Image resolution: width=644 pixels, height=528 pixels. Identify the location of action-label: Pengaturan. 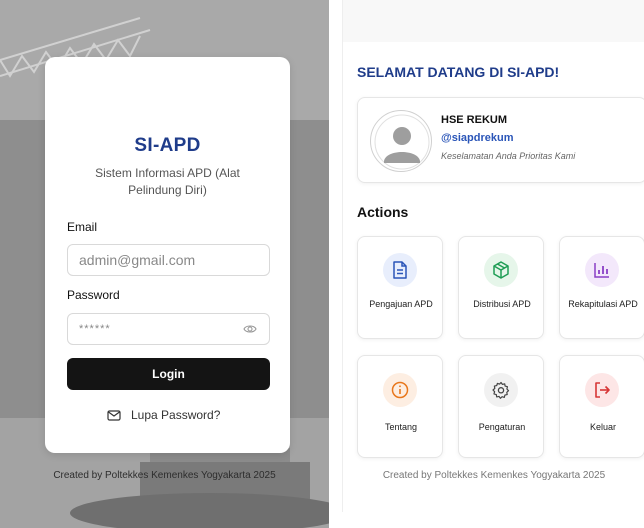
(502, 427).